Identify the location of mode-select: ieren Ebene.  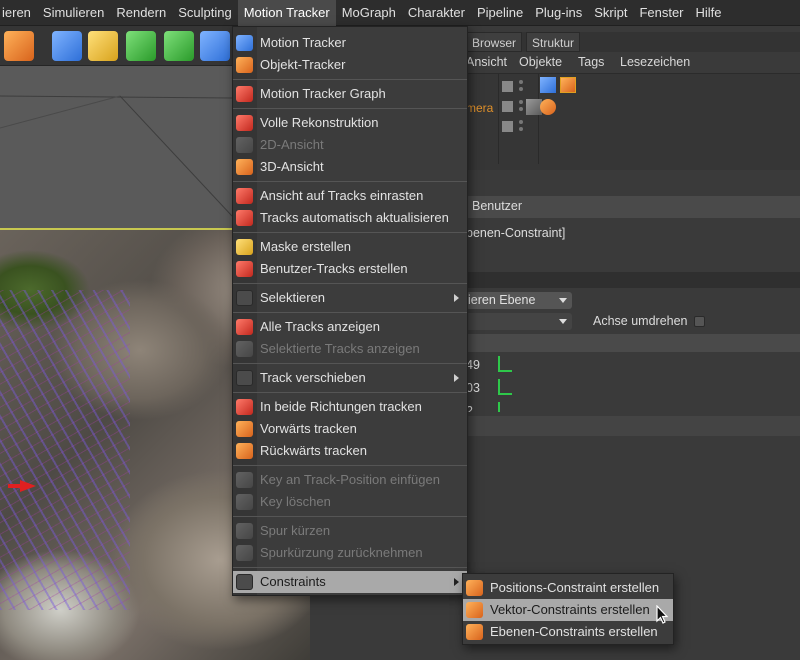
(519, 300).